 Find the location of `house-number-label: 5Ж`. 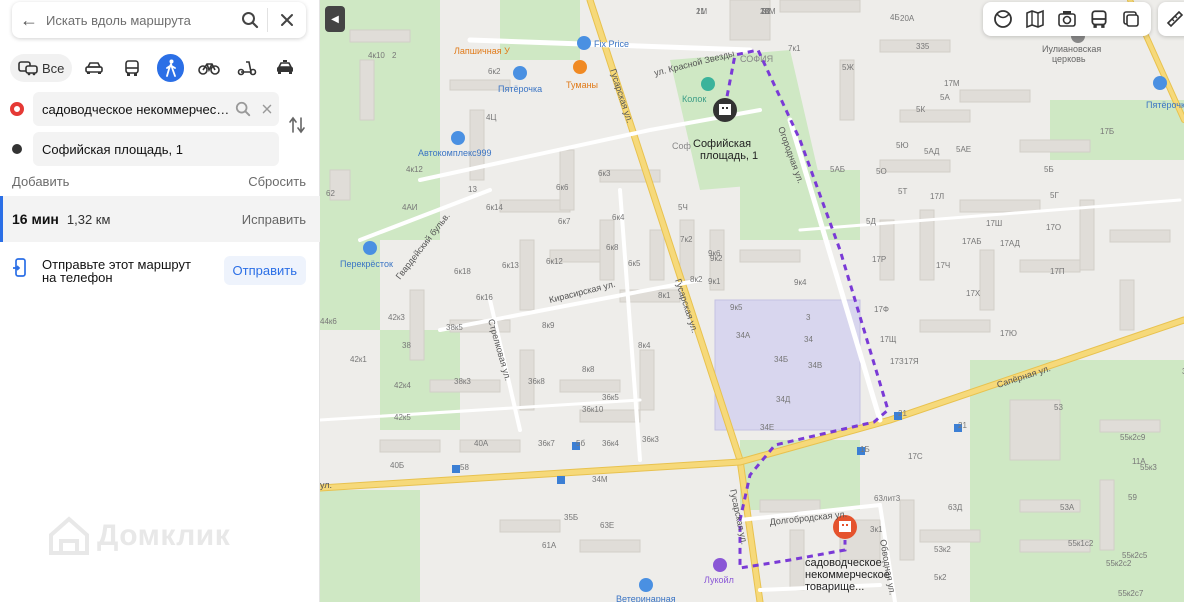

house-number-label: 5Ж is located at coordinates (848, 67).